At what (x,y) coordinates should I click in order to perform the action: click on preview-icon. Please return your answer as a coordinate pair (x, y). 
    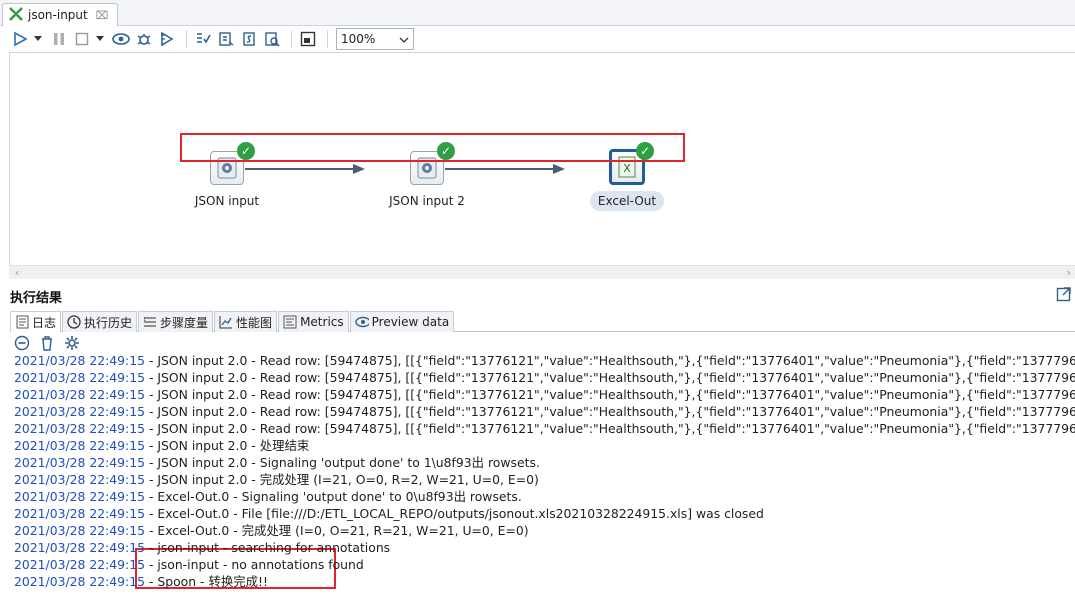
    Looking at the image, I should click on (121, 39).